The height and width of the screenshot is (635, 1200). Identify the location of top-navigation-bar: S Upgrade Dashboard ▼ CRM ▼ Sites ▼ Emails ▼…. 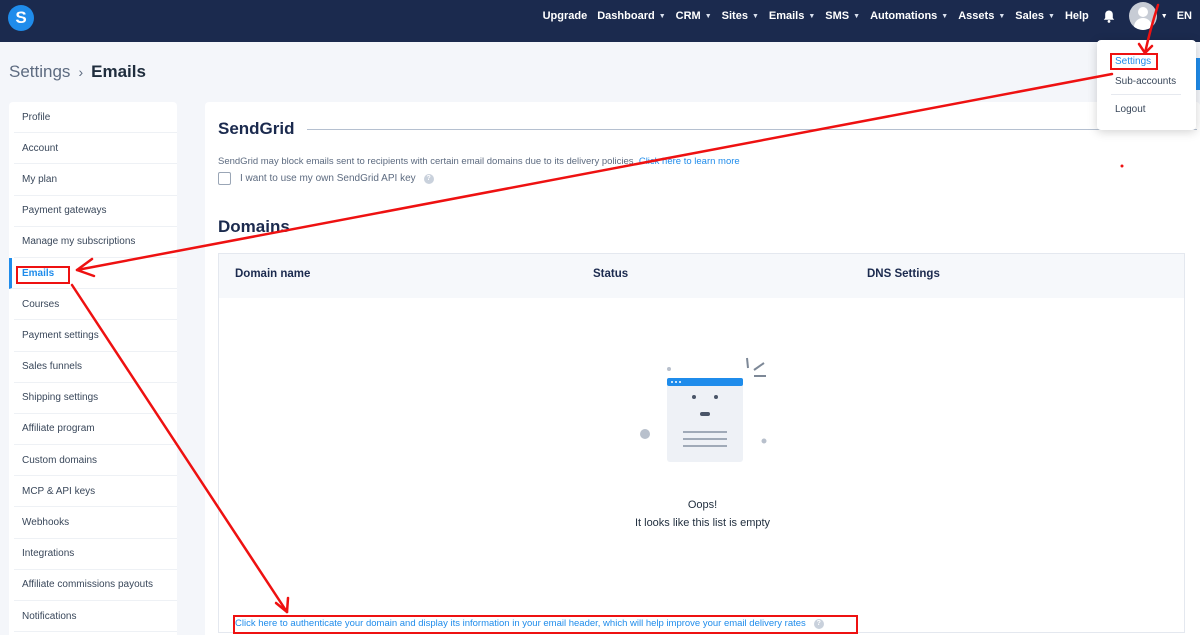
(600, 21).